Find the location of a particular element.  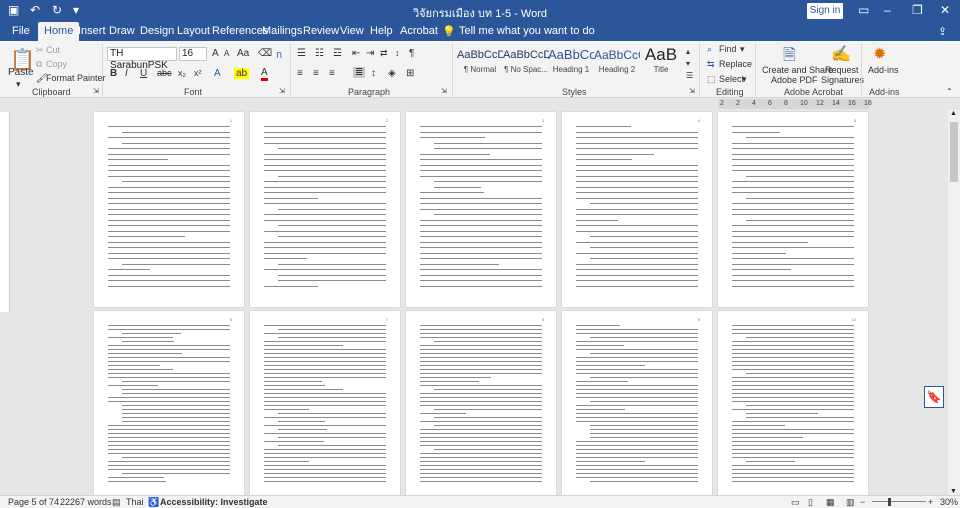

tab-design: Design is located at coordinates (157, 31).